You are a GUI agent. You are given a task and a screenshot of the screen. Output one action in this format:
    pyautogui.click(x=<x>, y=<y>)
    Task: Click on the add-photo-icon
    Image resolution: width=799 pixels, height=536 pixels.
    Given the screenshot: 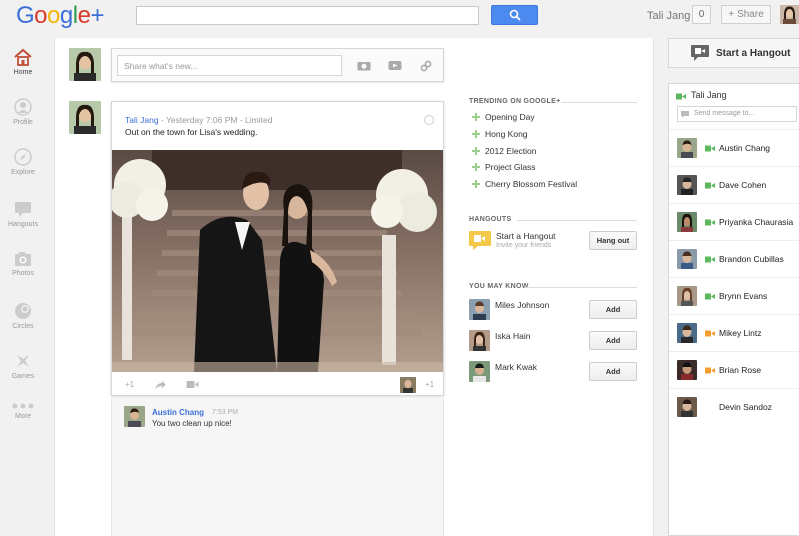 What is the action you would take?
    pyautogui.click(x=364, y=65)
    